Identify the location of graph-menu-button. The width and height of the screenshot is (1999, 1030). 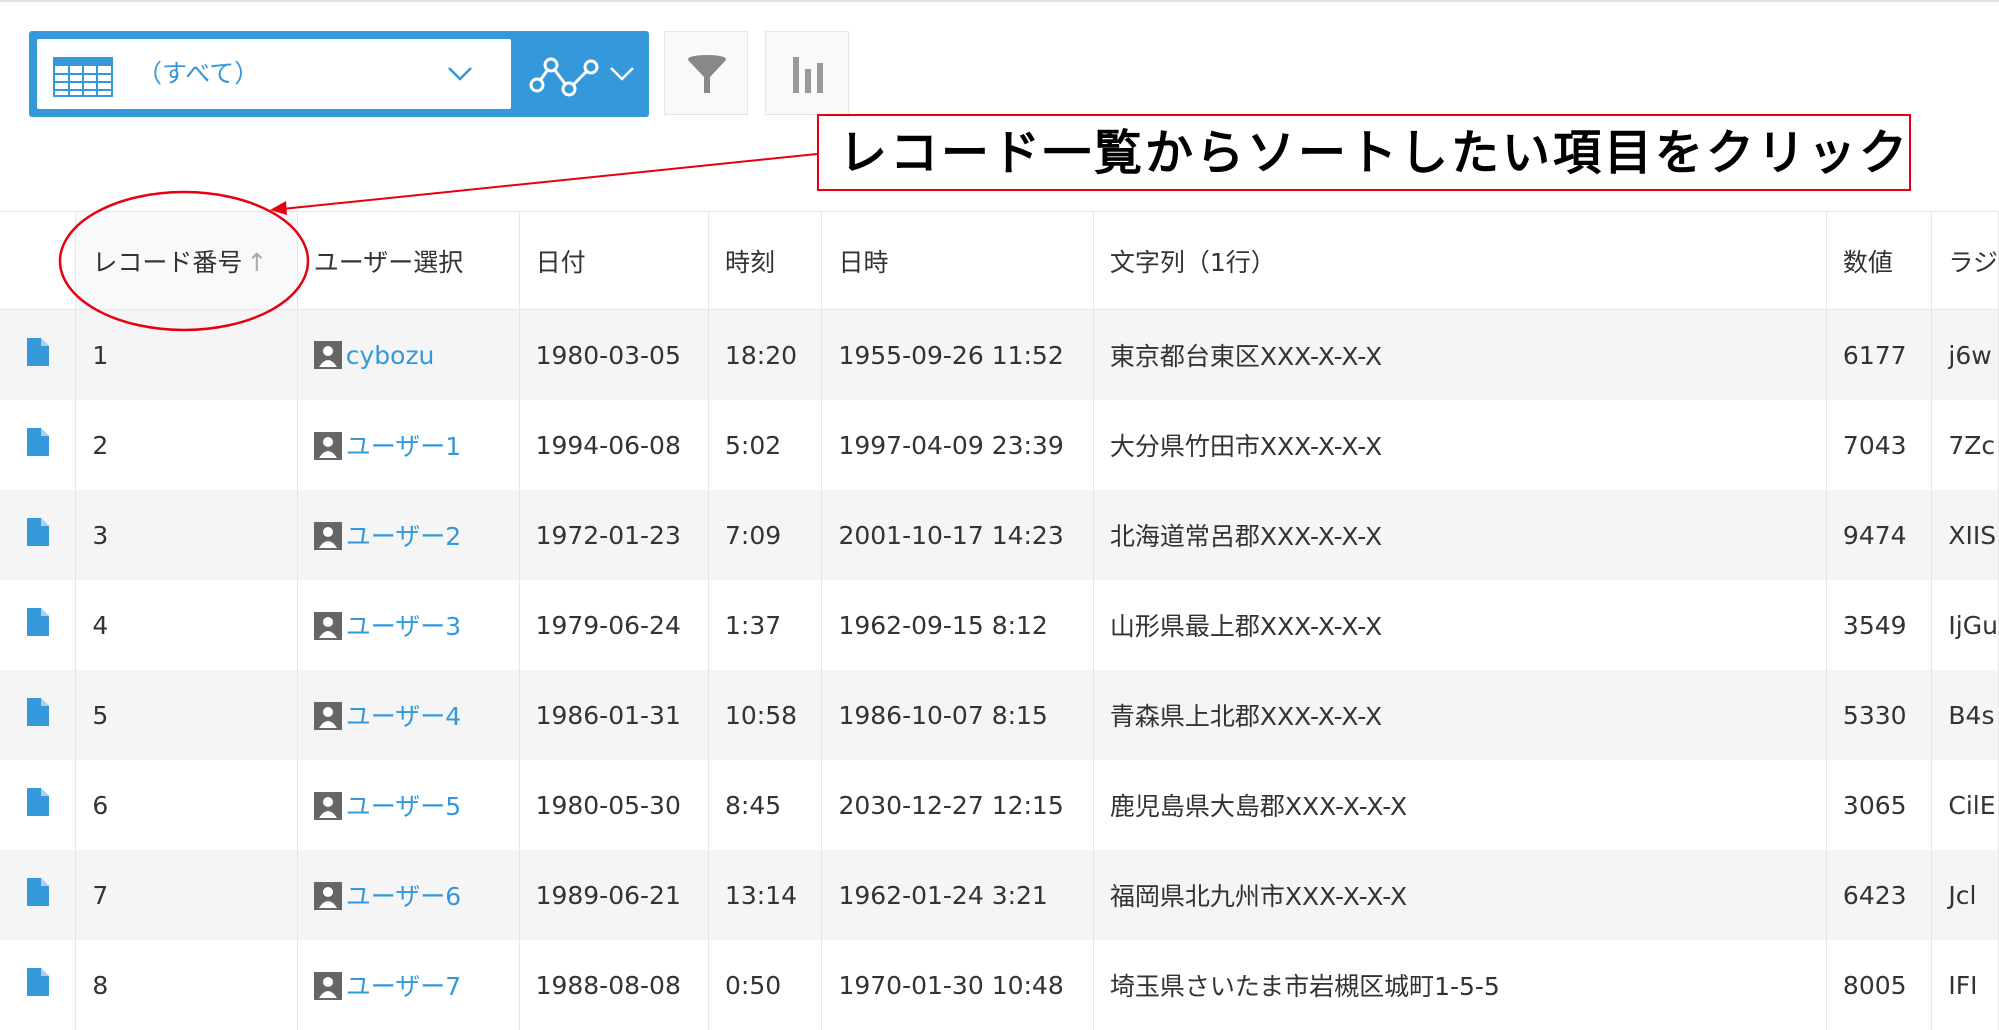
(580, 74).